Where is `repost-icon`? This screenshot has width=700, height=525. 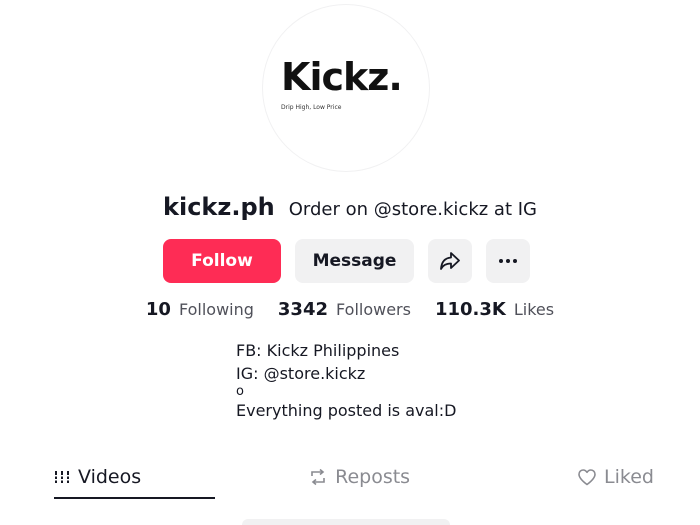 repost-icon is located at coordinates (318, 477).